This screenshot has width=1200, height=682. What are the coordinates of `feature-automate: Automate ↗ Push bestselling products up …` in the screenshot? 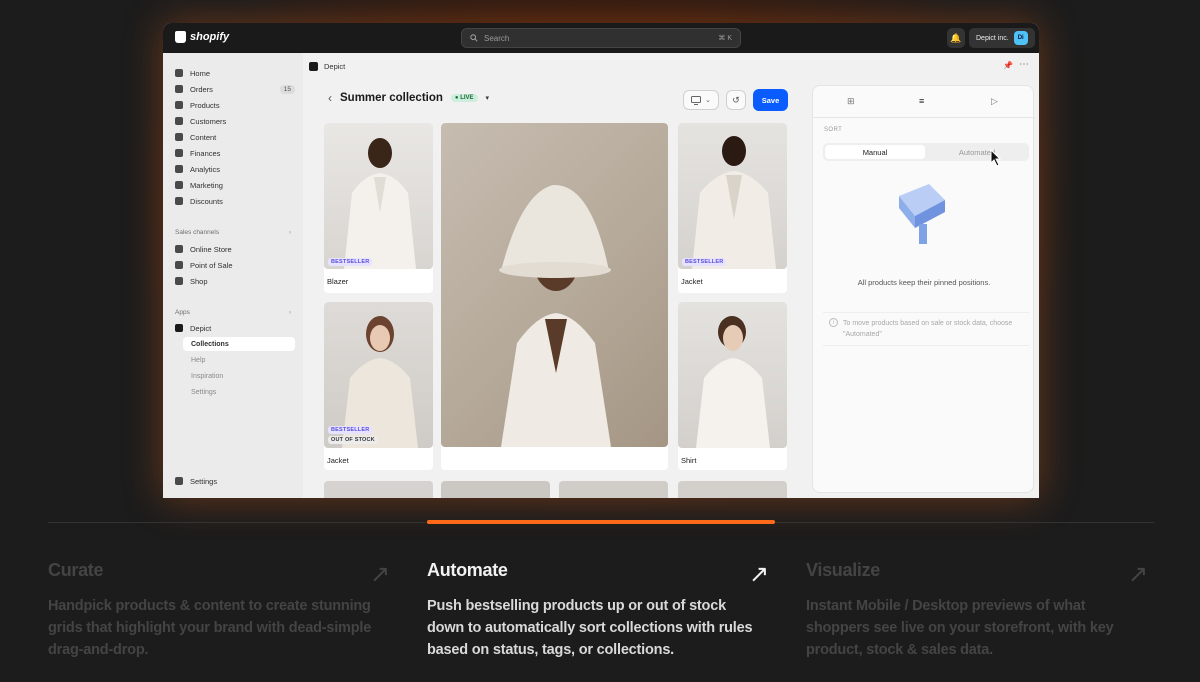 It's located at (598, 610).